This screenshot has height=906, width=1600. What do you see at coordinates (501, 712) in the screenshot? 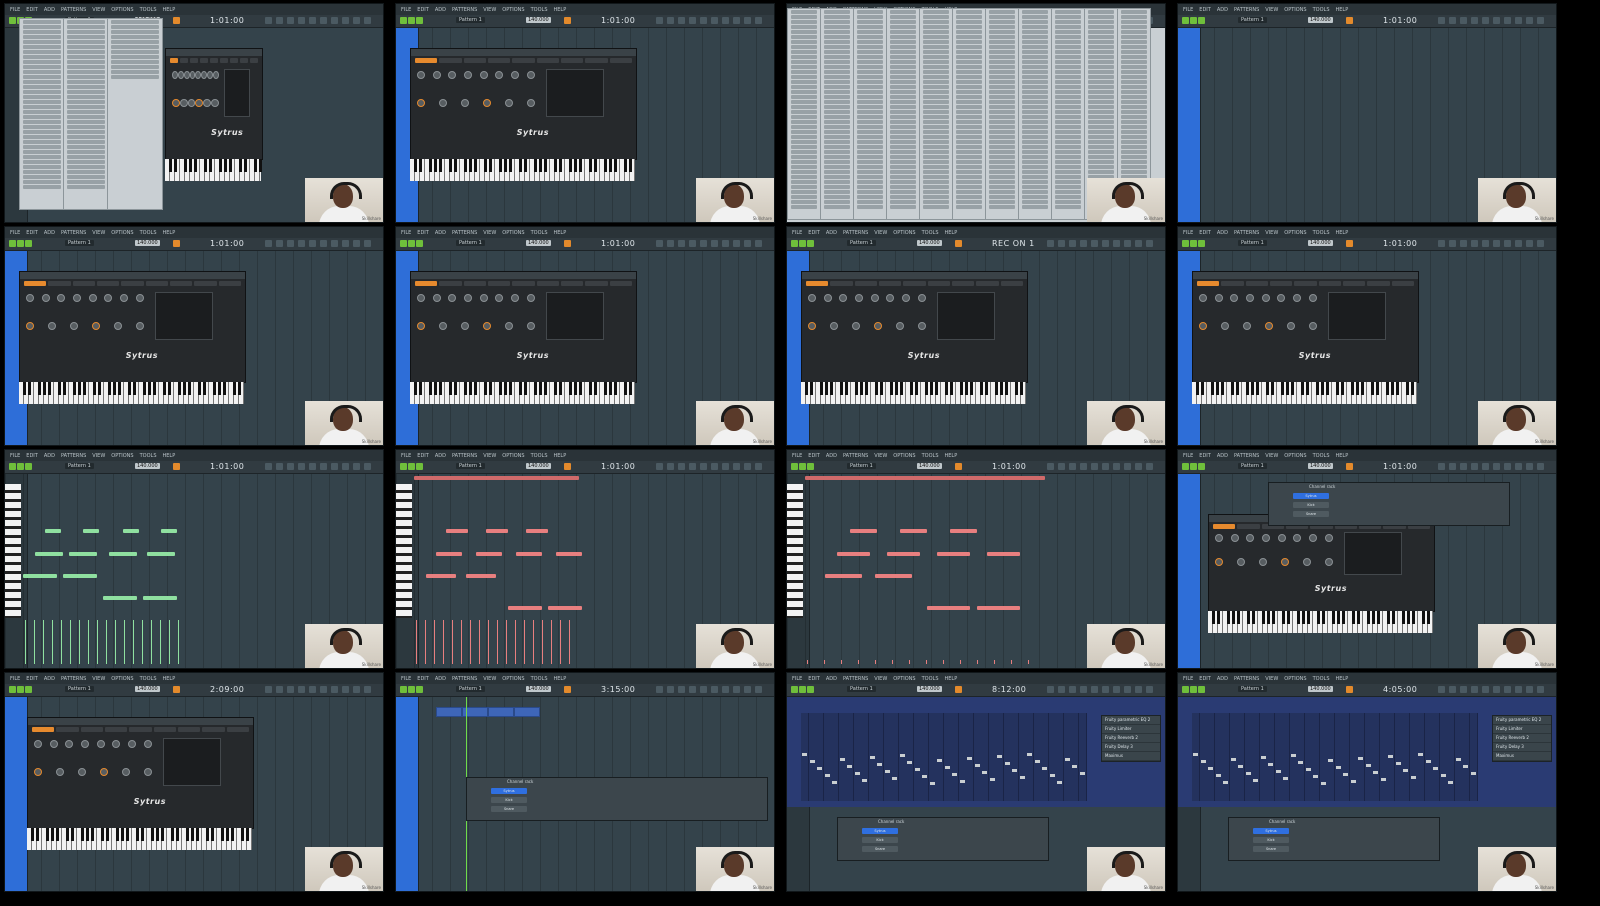
I see `playlist-clip` at bounding box center [501, 712].